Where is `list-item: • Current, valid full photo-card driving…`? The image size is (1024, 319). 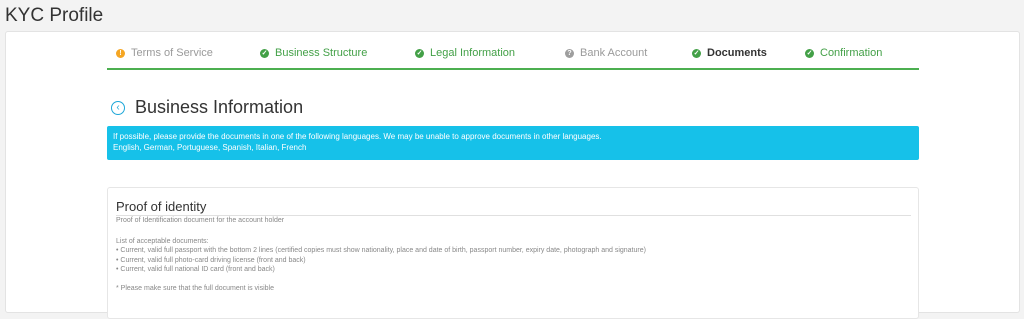
list-item: • Current, valid full photo-card driving… is located at coordinates (211, 260).